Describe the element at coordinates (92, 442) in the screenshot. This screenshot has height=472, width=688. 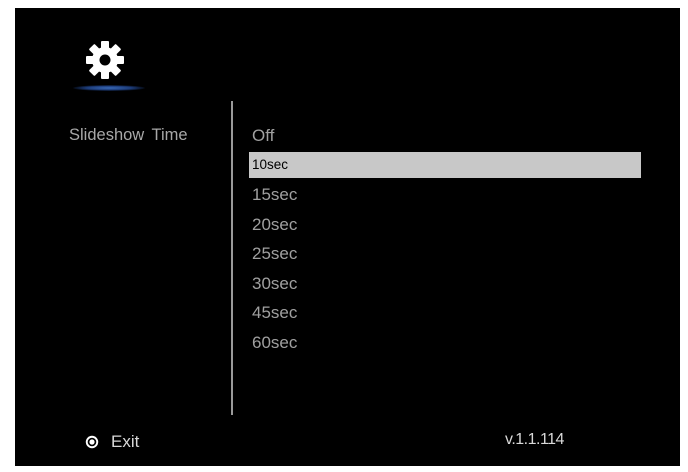
I see `remote-button-icon` at that location.